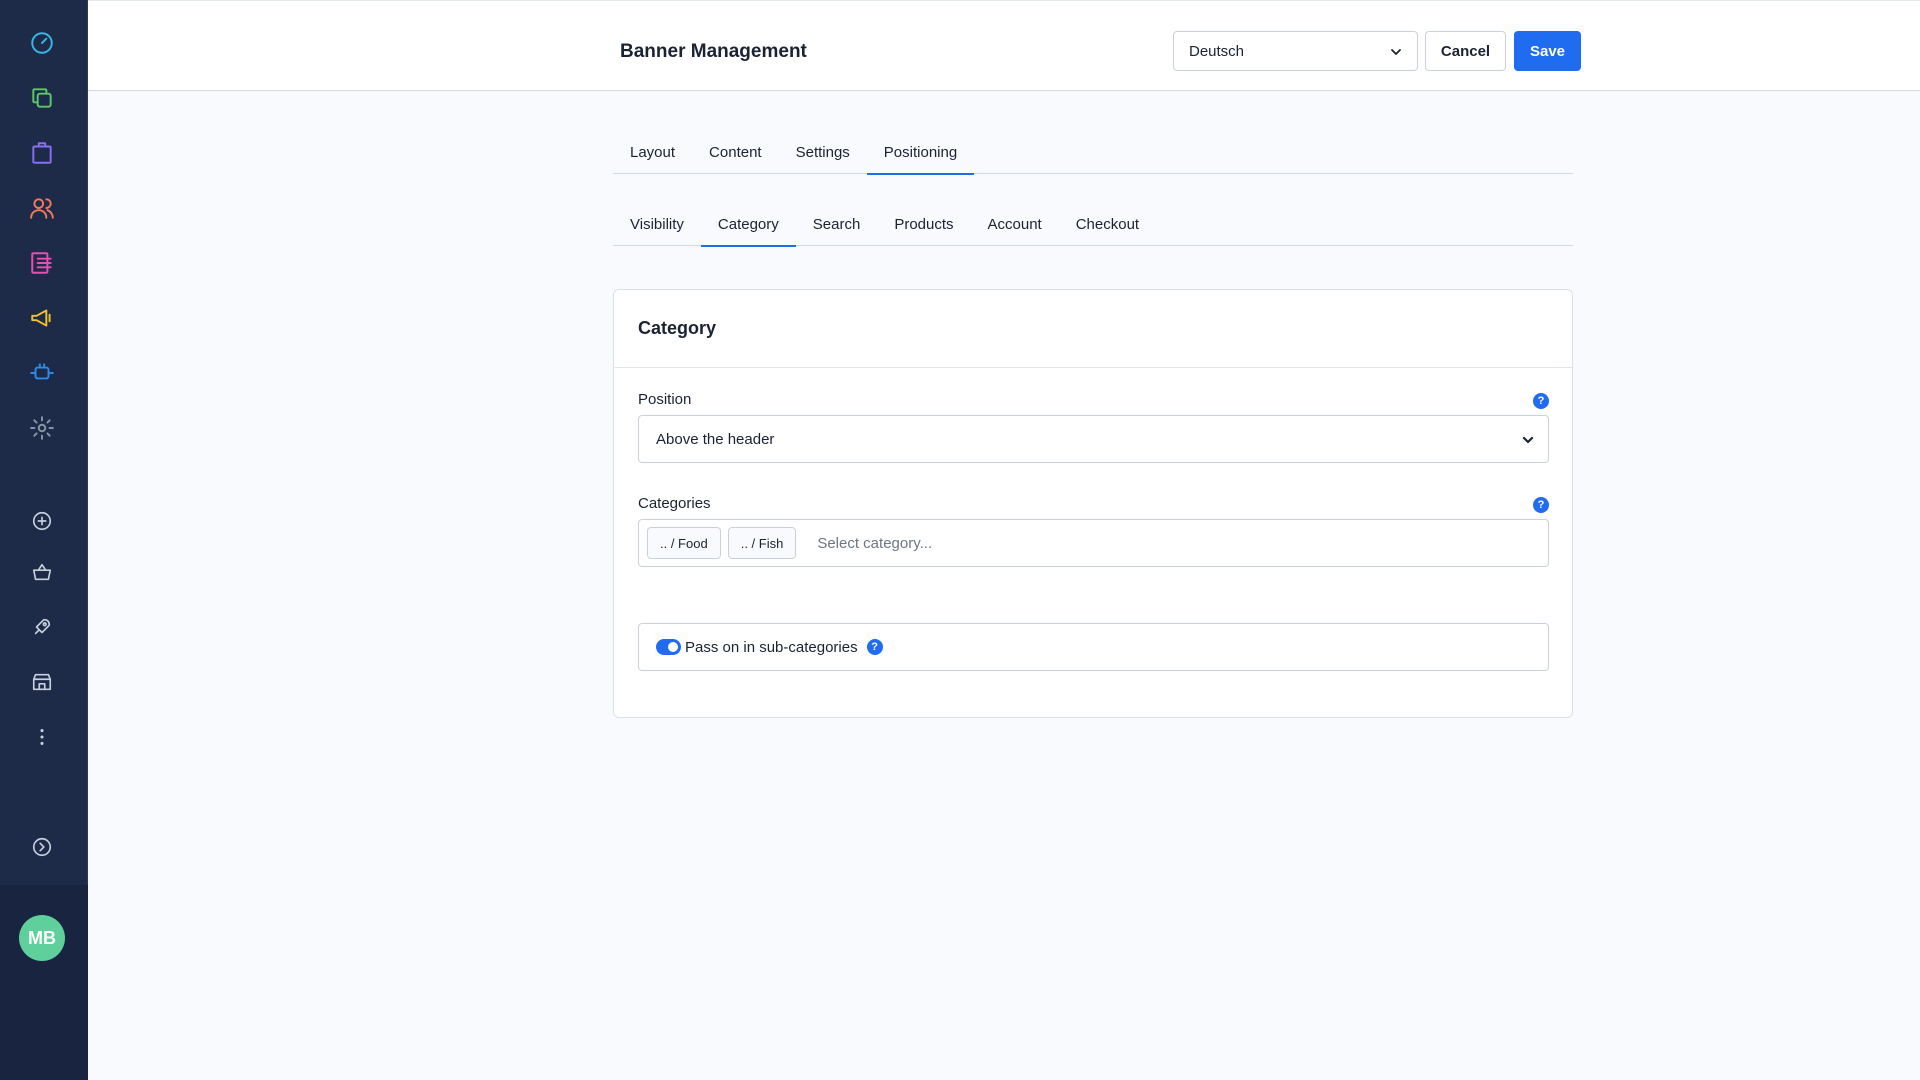  Describe the element at coordinates (837, 226) in the screenshot. I see `tab-search: Search` at that location.